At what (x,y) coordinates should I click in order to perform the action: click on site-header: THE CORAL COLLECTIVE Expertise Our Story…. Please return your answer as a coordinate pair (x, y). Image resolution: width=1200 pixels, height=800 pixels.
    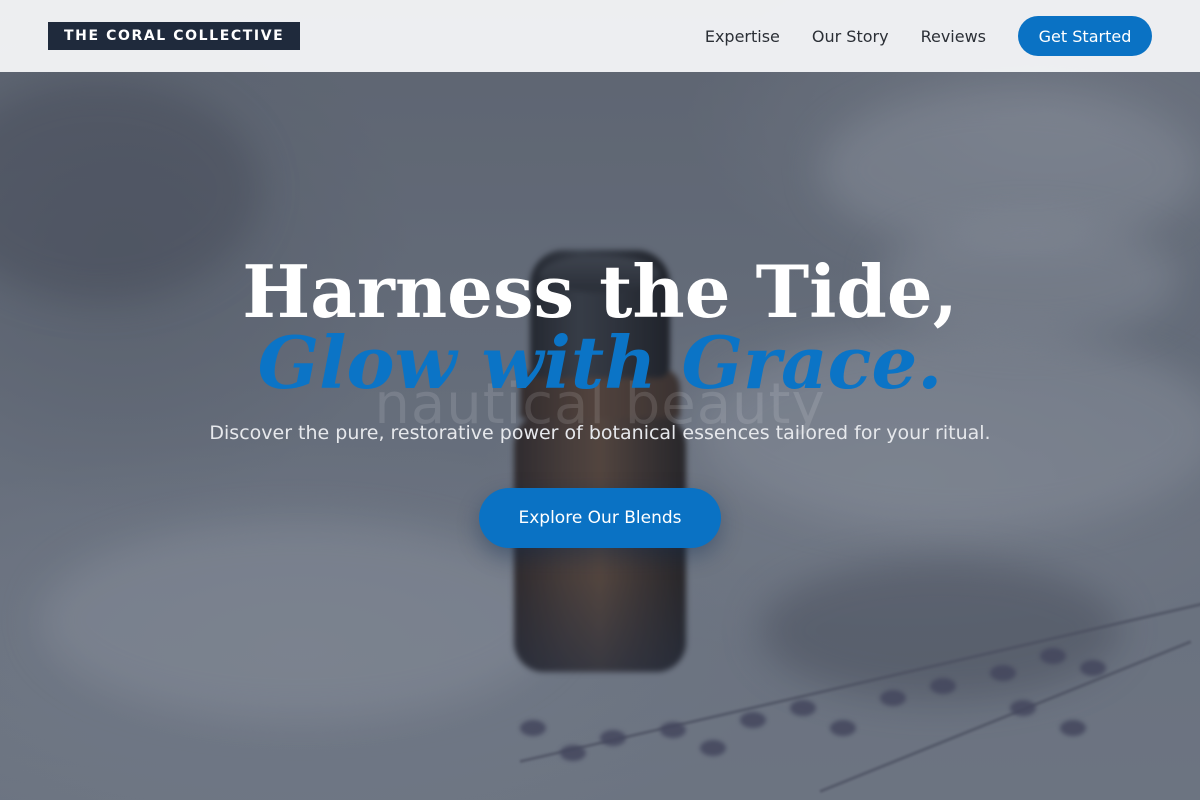
    Looking at the image, I should click on (600, 36).